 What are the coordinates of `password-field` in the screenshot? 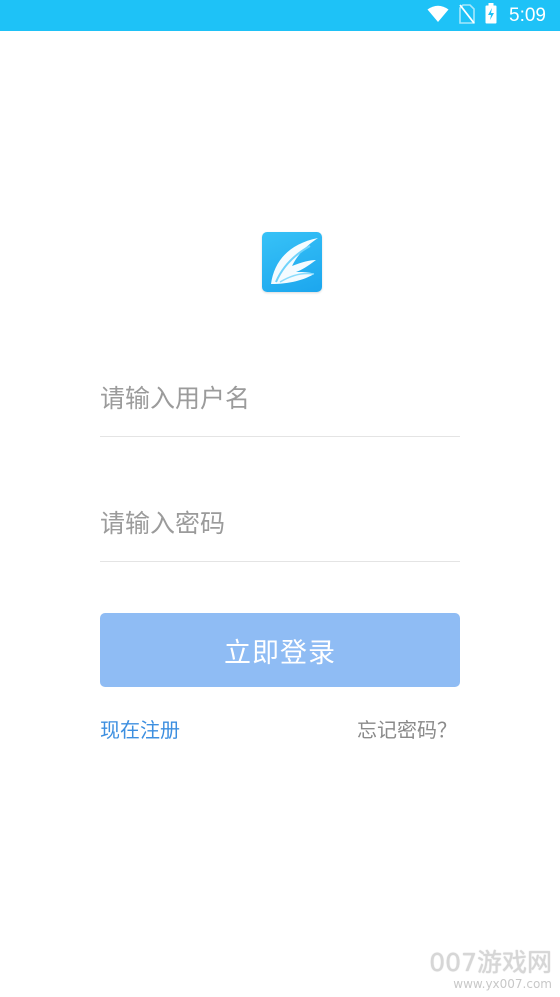 It's located at (280, 530).